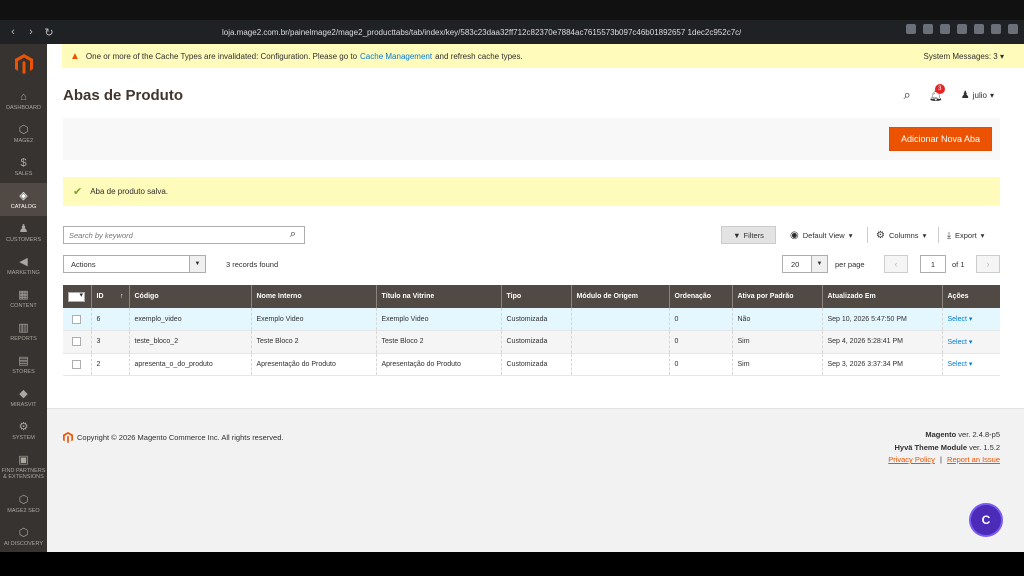 This screenshot has height=576, width=1024. I want to click on sidebar-item-label: FIND PARTNERS & EXTENSIONS, so click(23, 474).